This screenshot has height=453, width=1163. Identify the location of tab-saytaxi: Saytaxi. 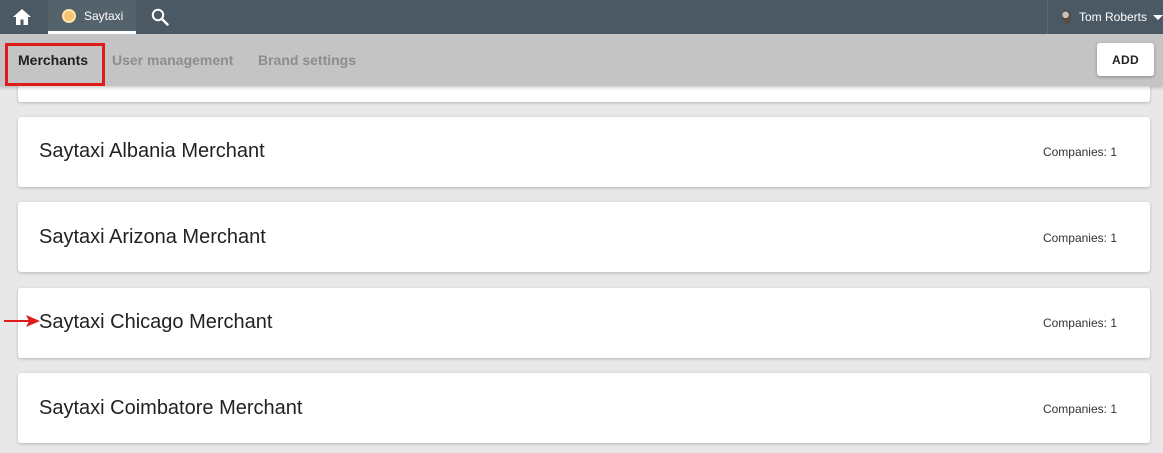
(92, 17).